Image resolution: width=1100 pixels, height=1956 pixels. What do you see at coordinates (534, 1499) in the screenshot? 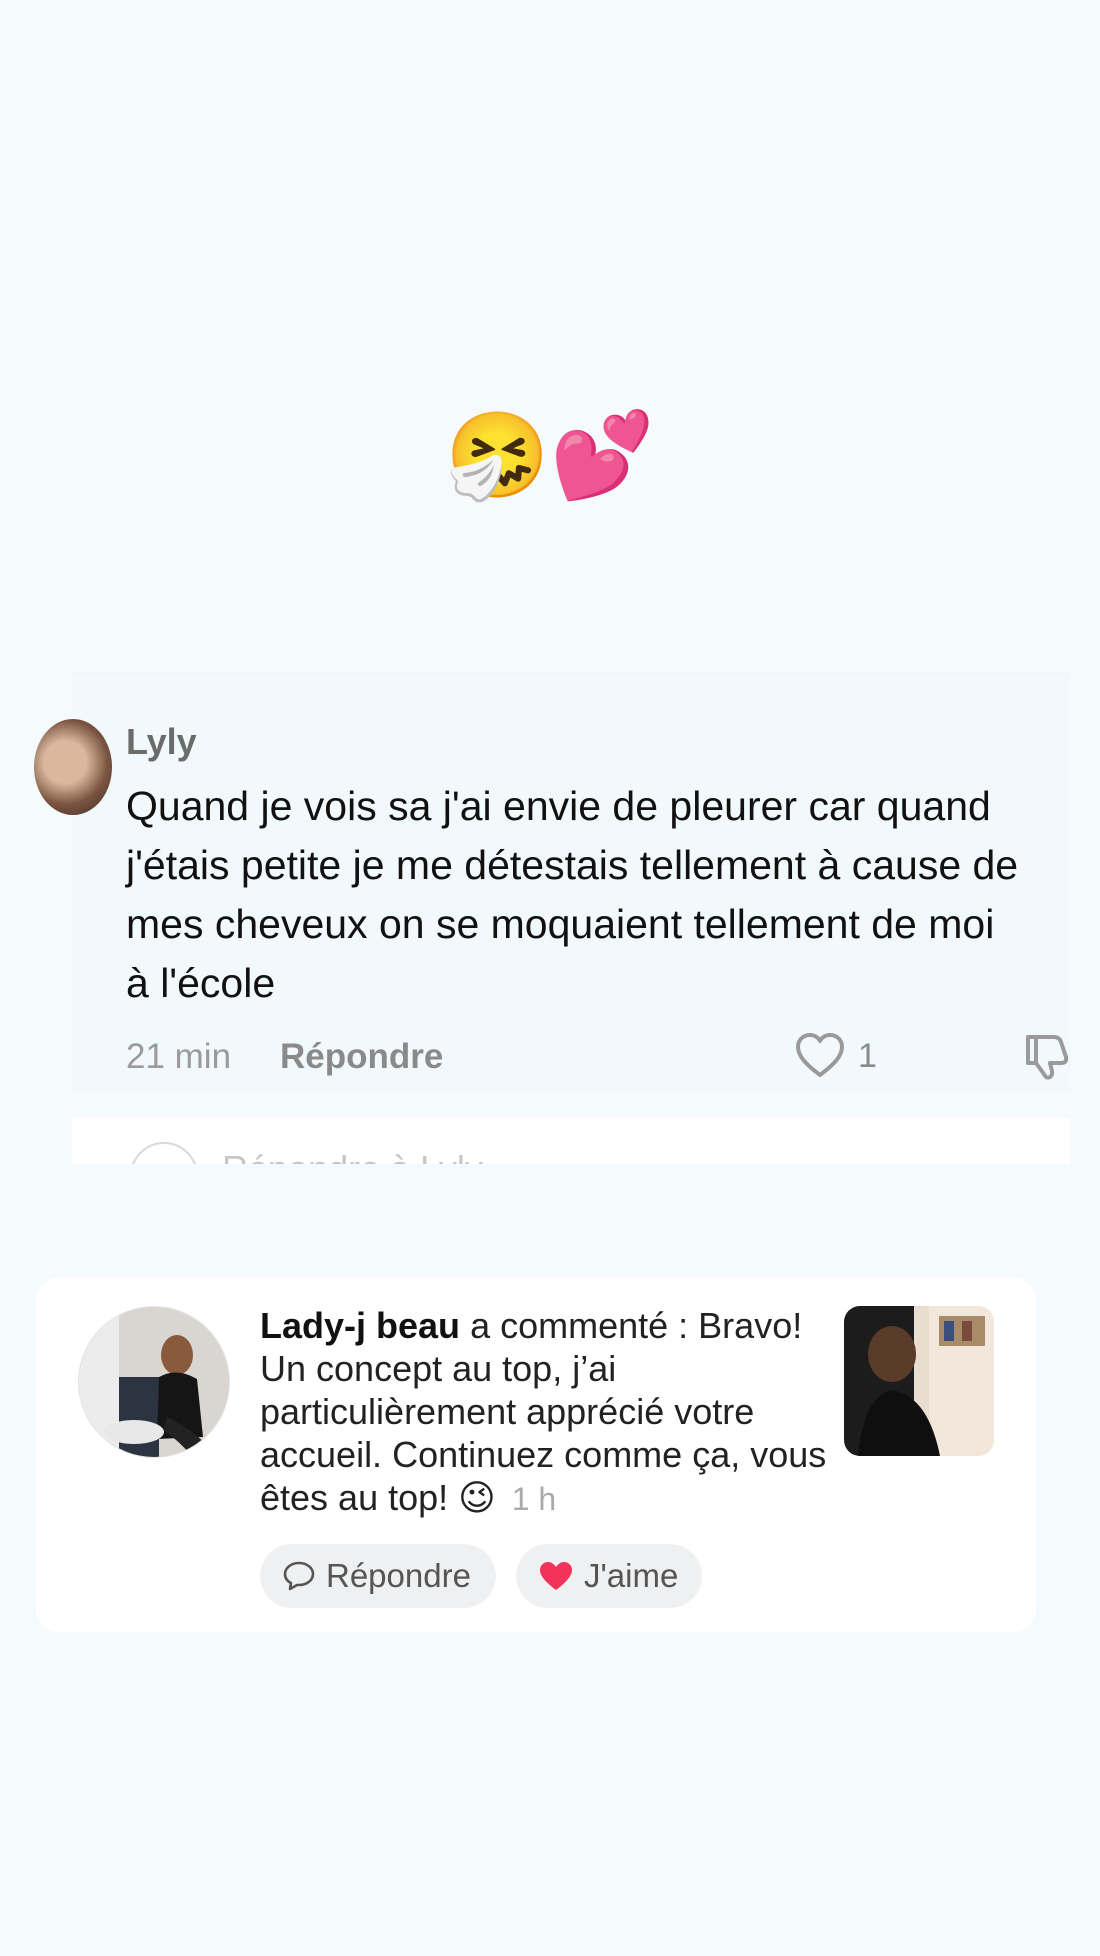
I see `notification-time: 1 h` at bounding box center [534, 1499].